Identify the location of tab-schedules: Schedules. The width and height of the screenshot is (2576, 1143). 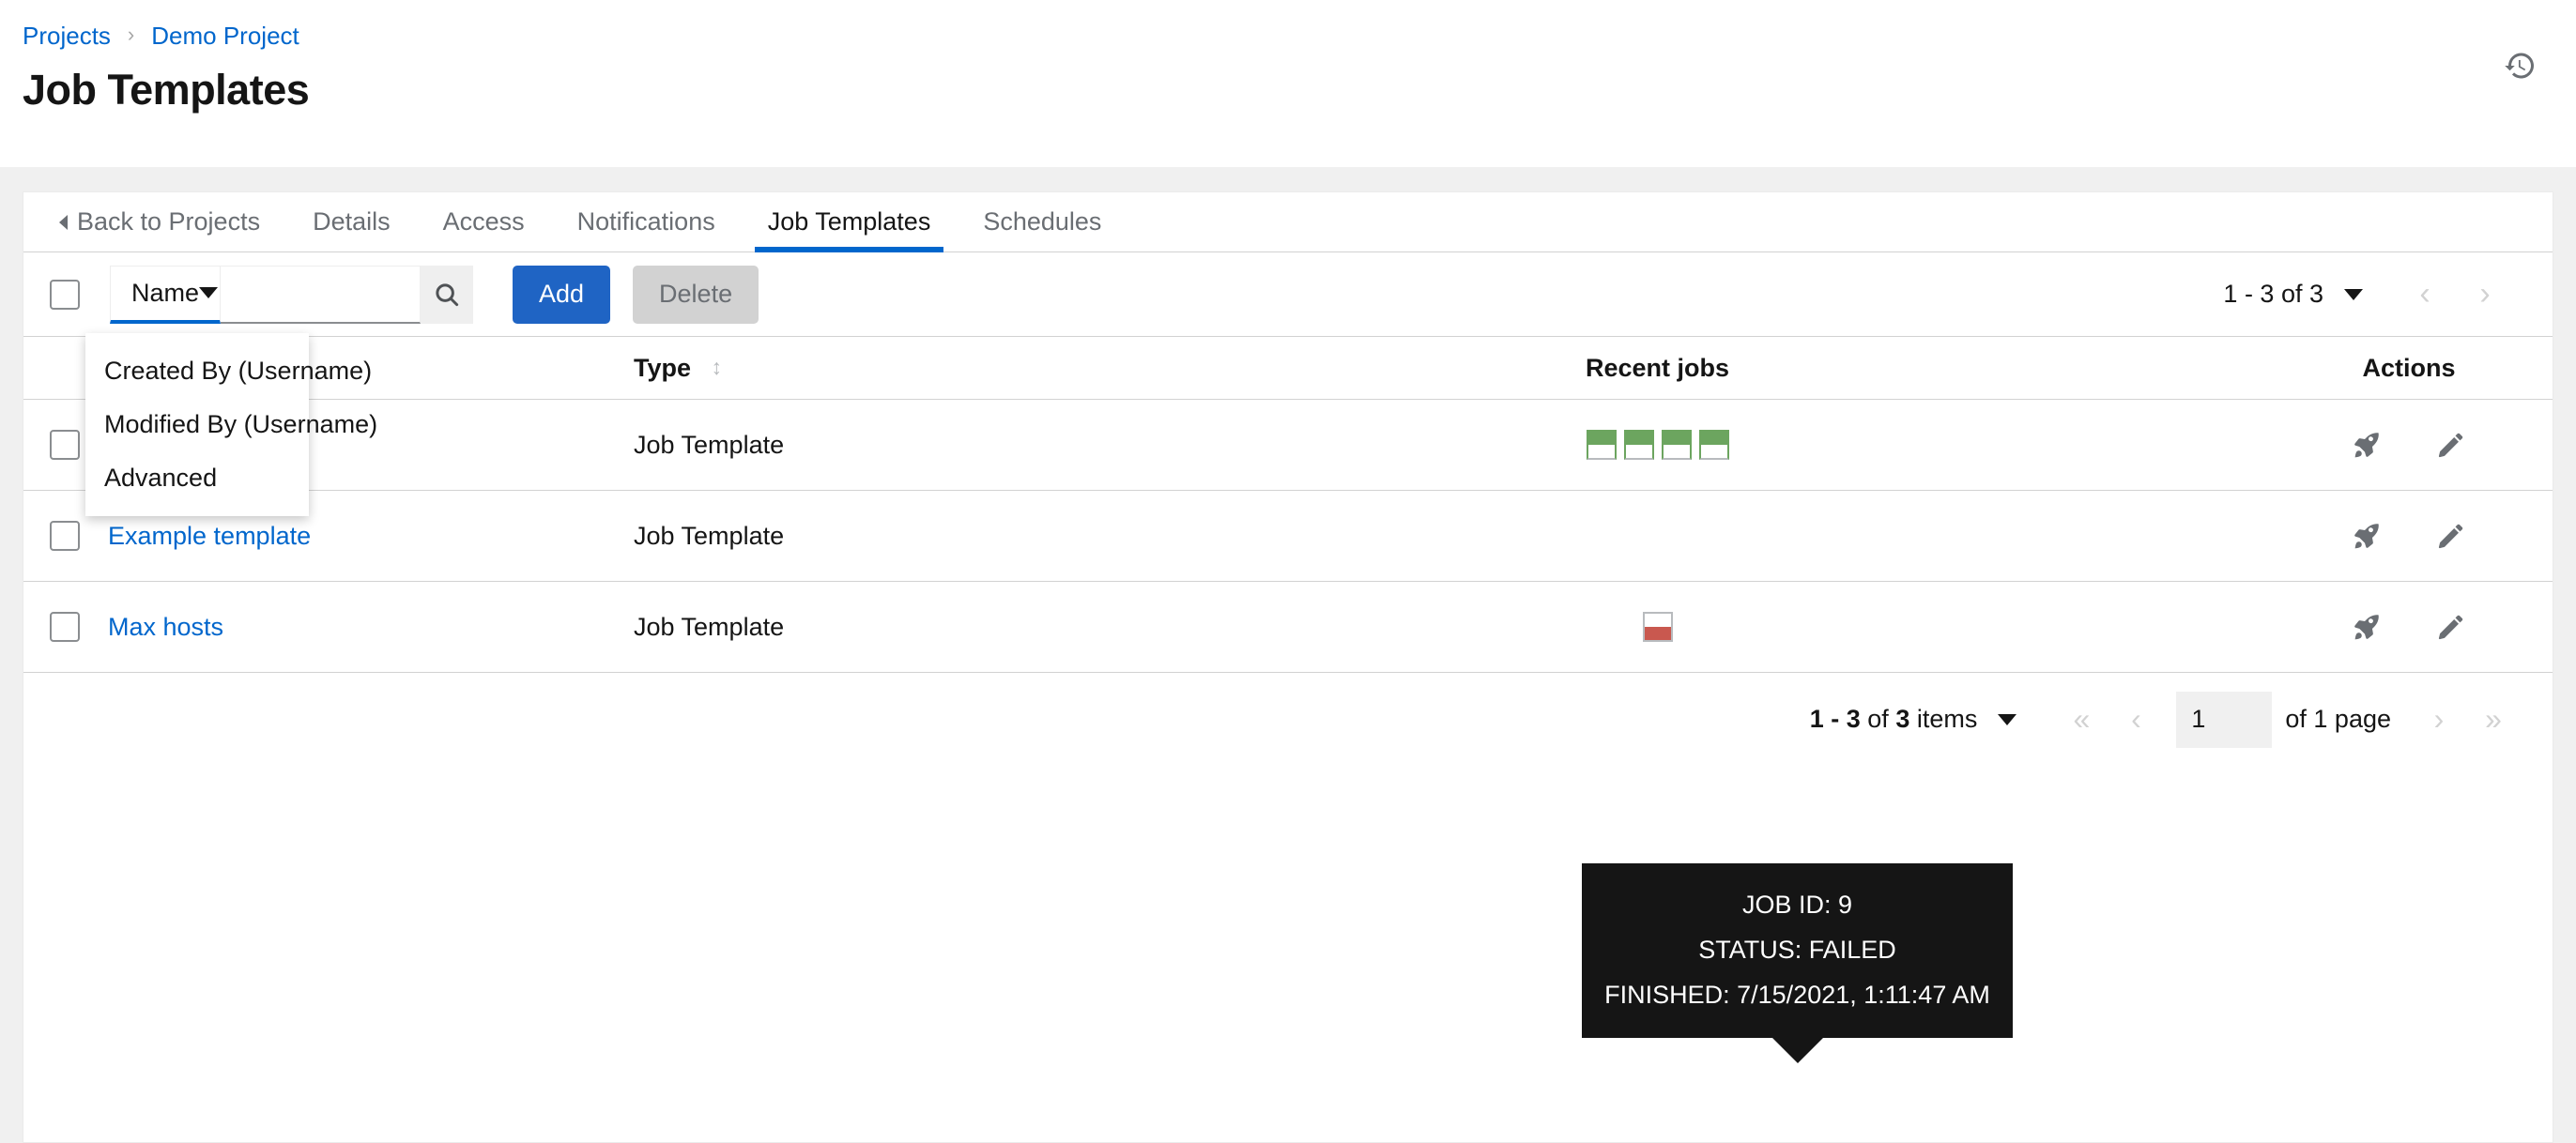
(1042, 221).